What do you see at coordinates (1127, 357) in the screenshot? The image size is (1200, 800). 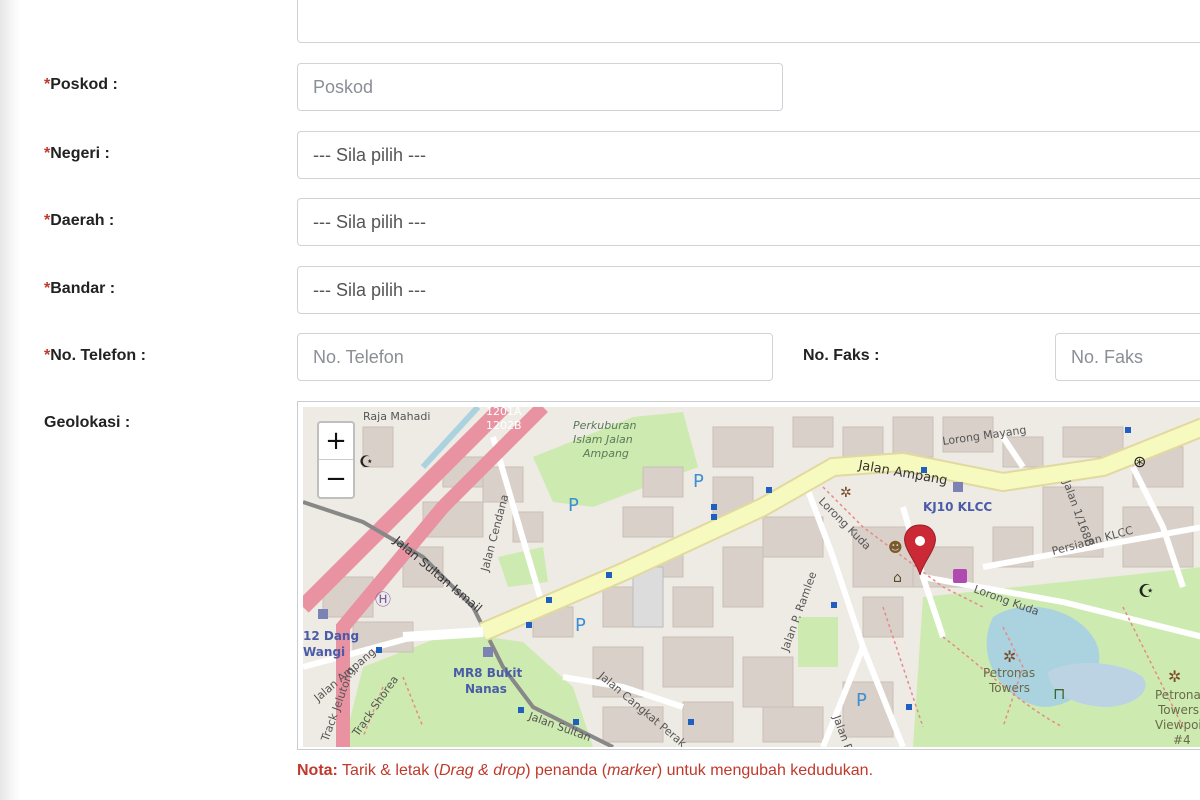 I see `faks-input` at bounding box center [1127, 357].